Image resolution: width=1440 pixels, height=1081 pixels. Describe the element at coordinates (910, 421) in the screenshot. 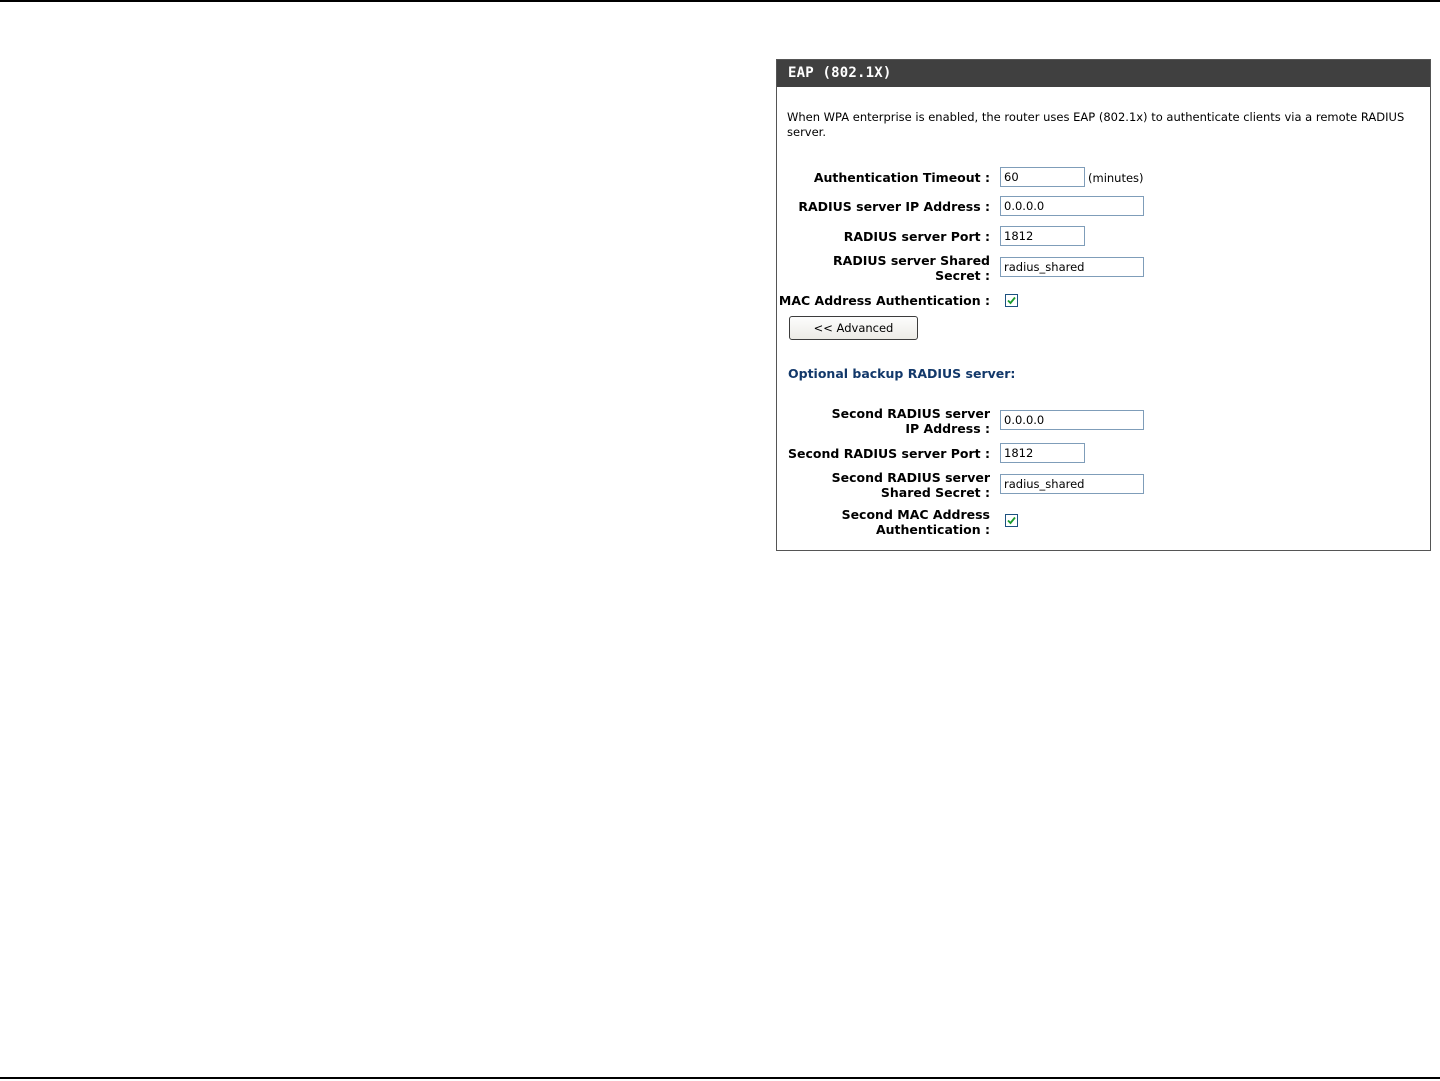

I see `second-radius-ip-label: Second RADIUS server IP Address :` at that location.